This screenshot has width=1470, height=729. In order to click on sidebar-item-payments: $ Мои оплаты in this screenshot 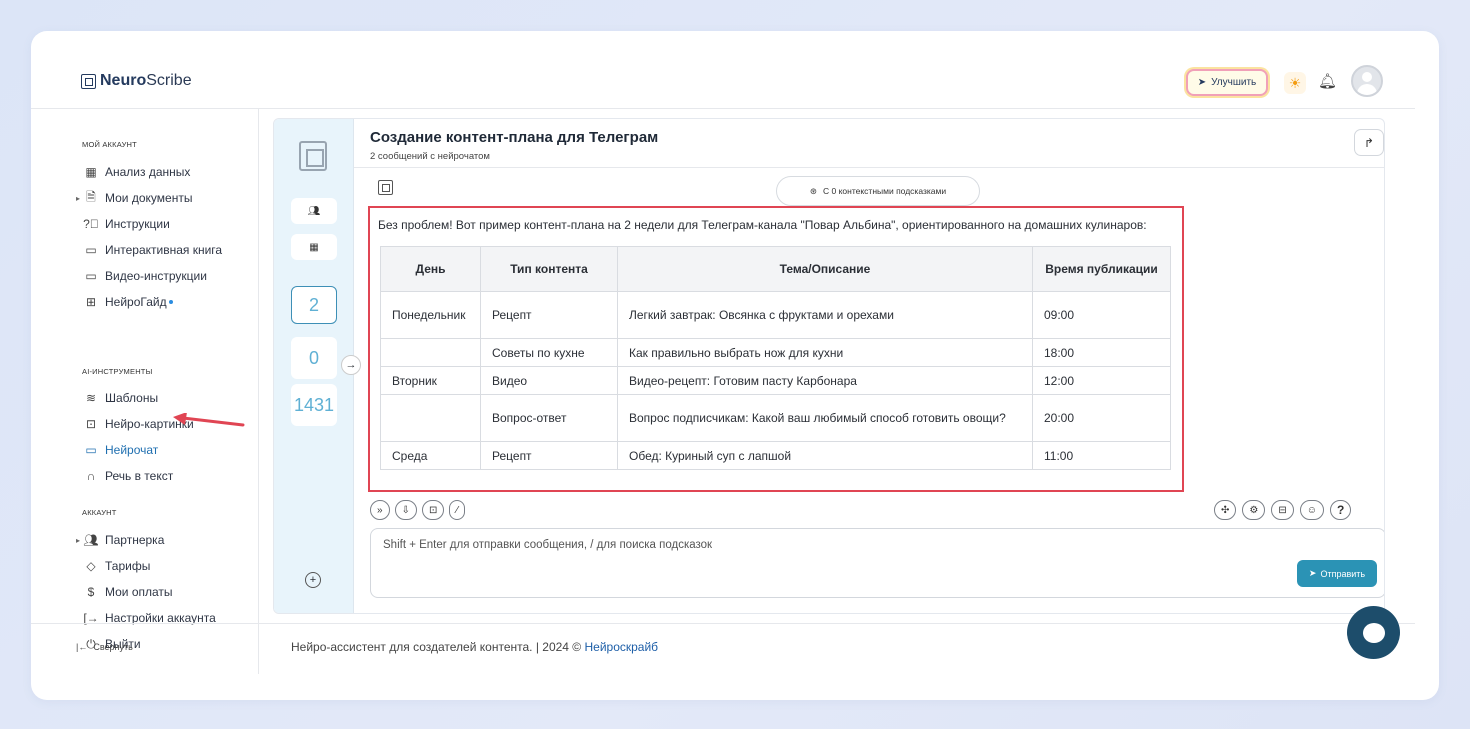, I will do `click(127, 592)`.